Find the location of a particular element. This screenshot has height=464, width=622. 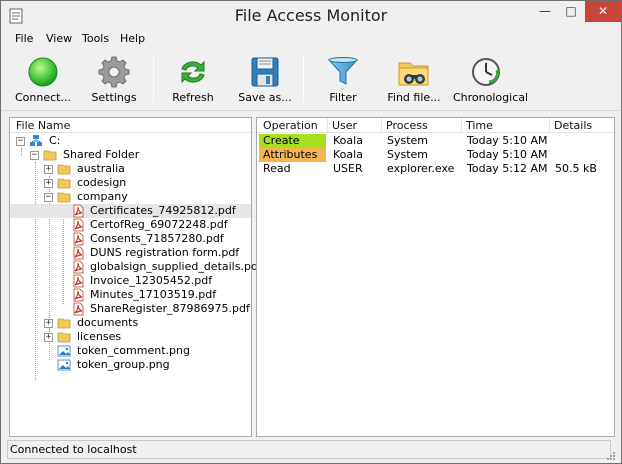

menu-file: File is located at coordinates (24, 38).